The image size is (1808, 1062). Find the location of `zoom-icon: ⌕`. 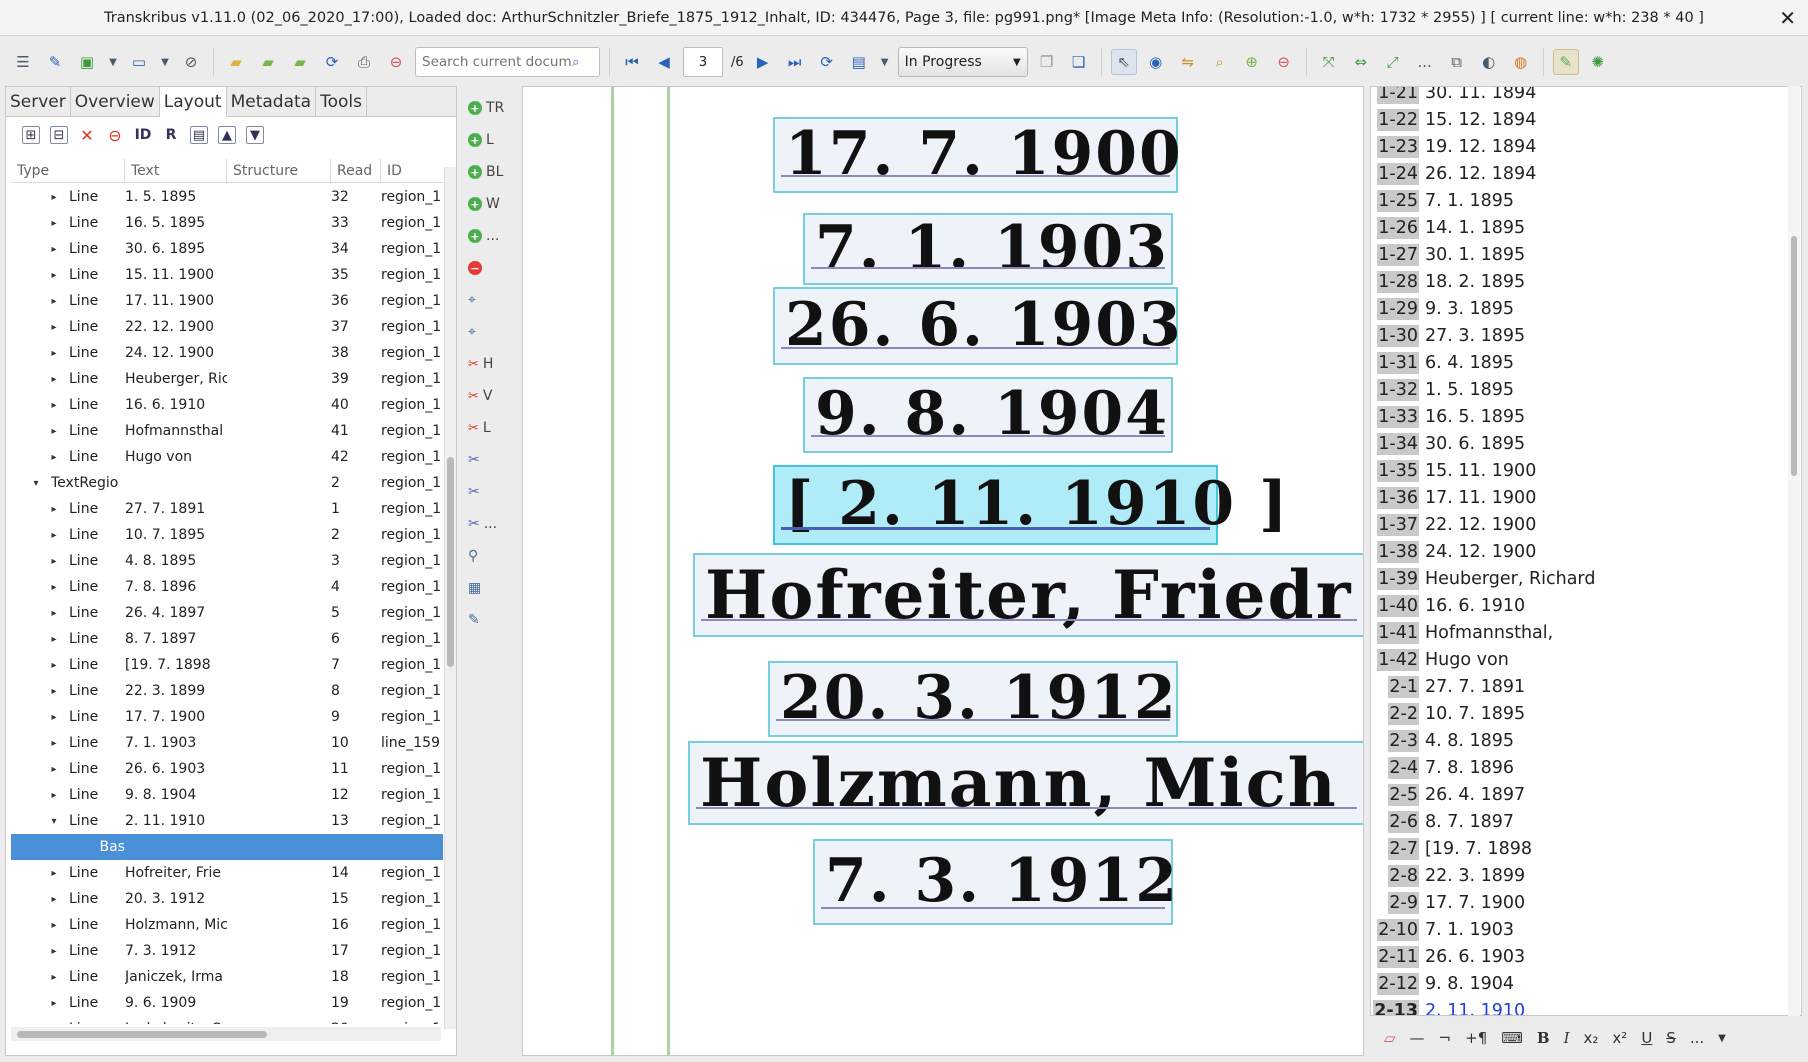

zoom-icon: ⌕ is located at coordinates (1220, 62).